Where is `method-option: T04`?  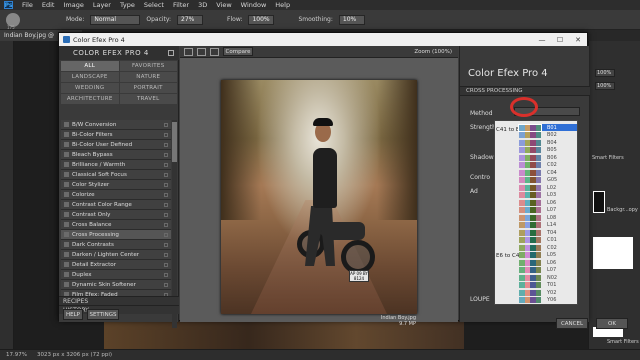
method-option: T04 is located at coordinates (548, 232).